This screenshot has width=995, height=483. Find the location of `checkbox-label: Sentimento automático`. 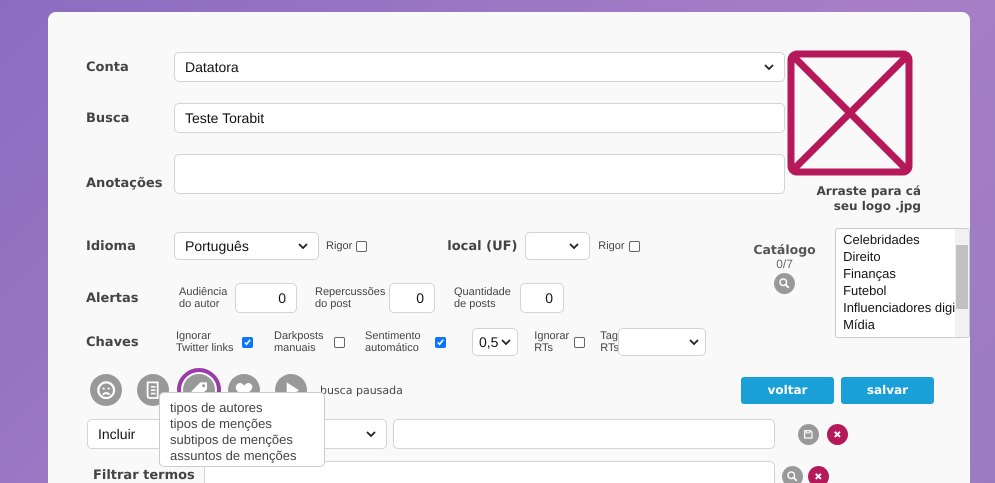

checkbox-label: Sentimento automático is located at coordinates (393, 342).